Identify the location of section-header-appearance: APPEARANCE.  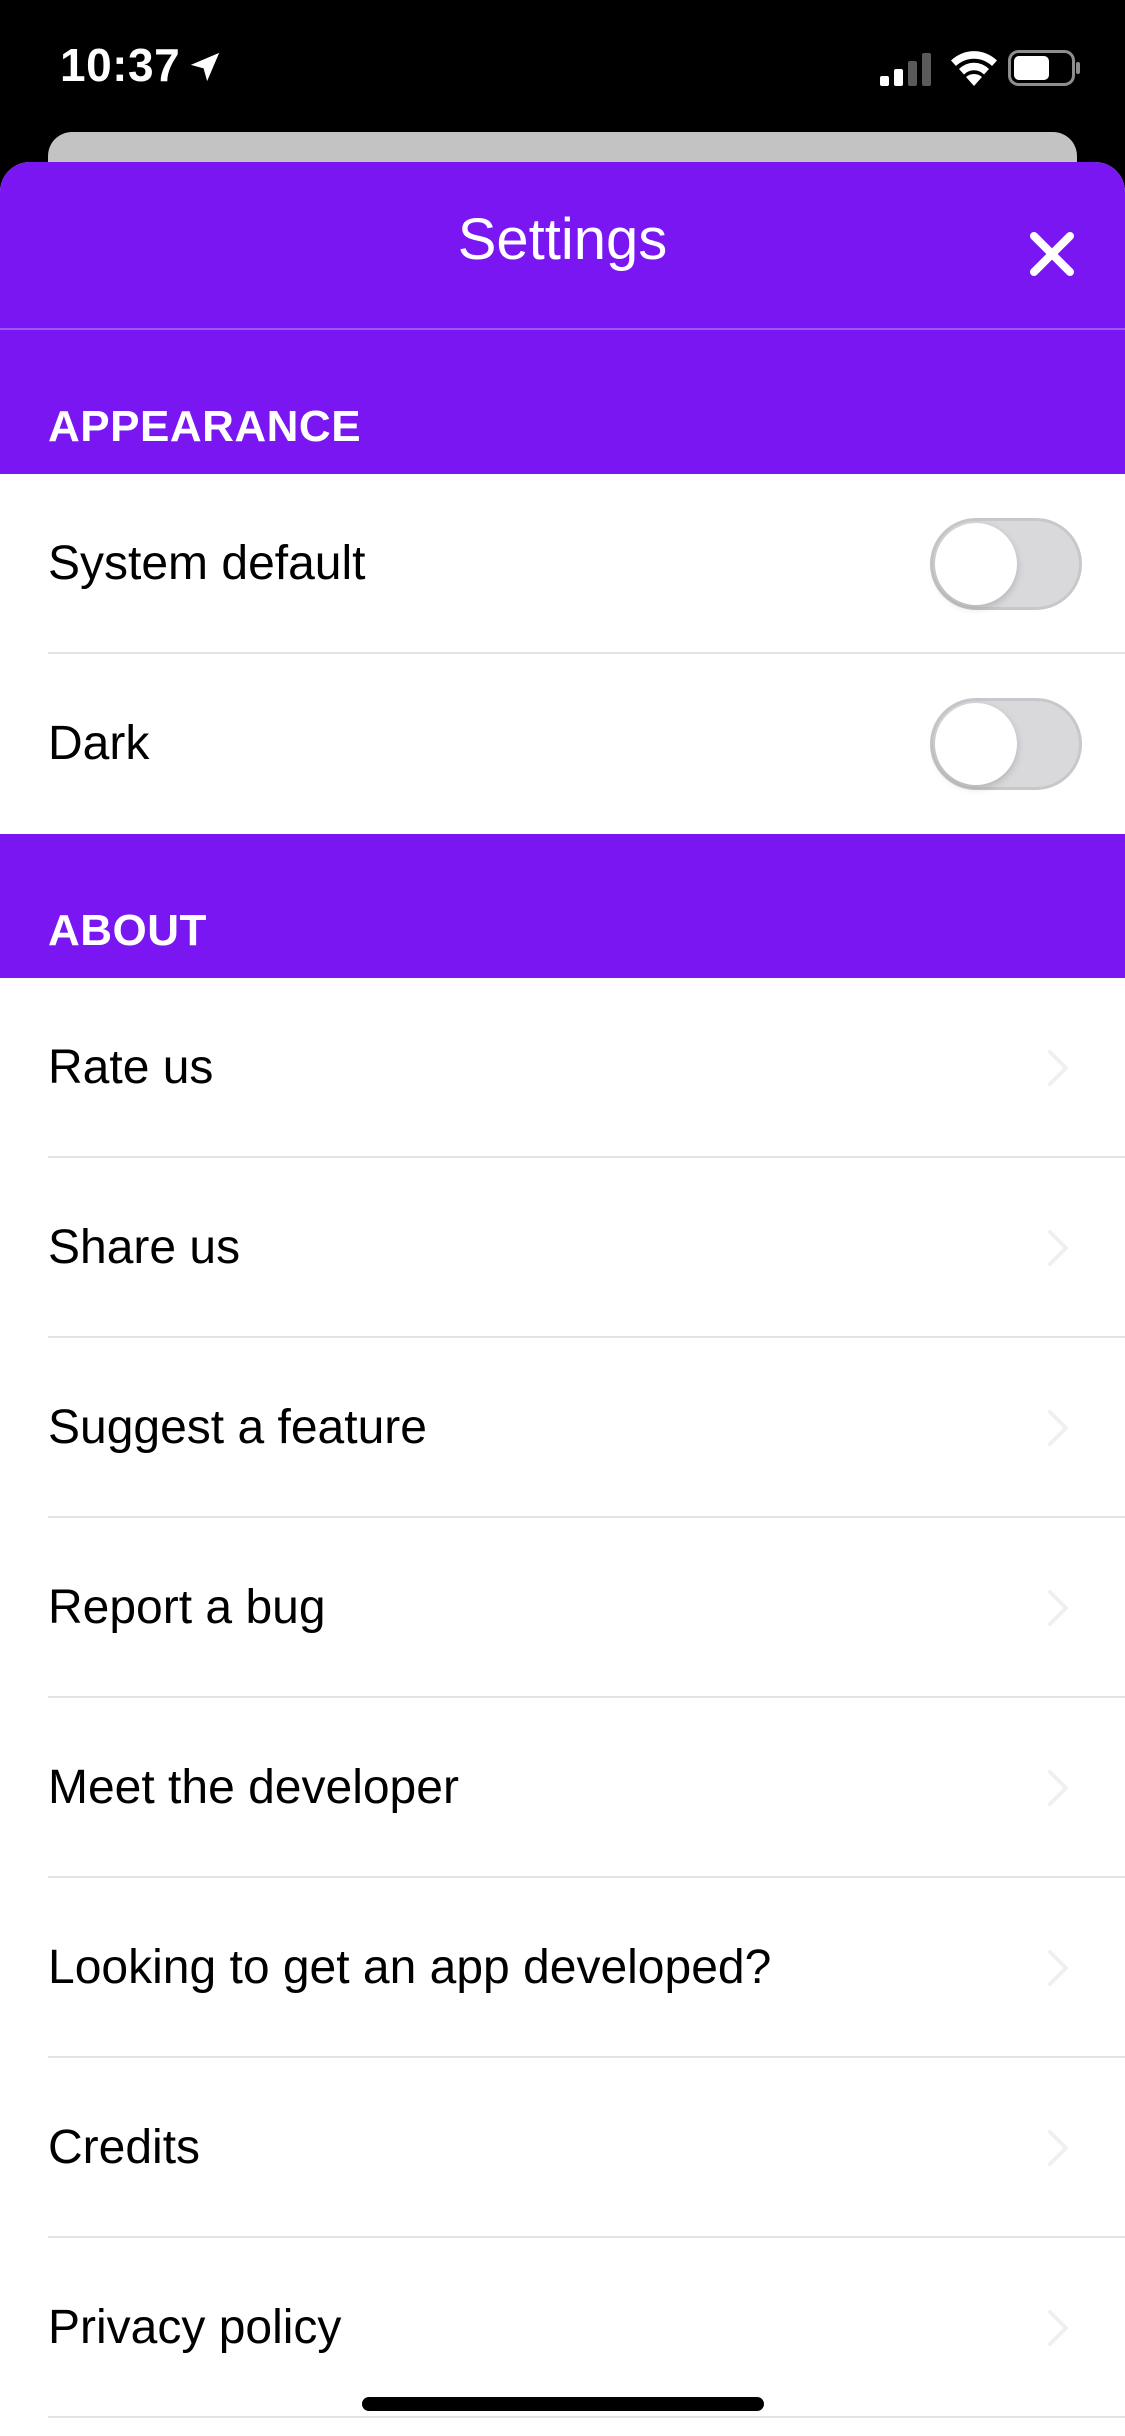
(562, 402).